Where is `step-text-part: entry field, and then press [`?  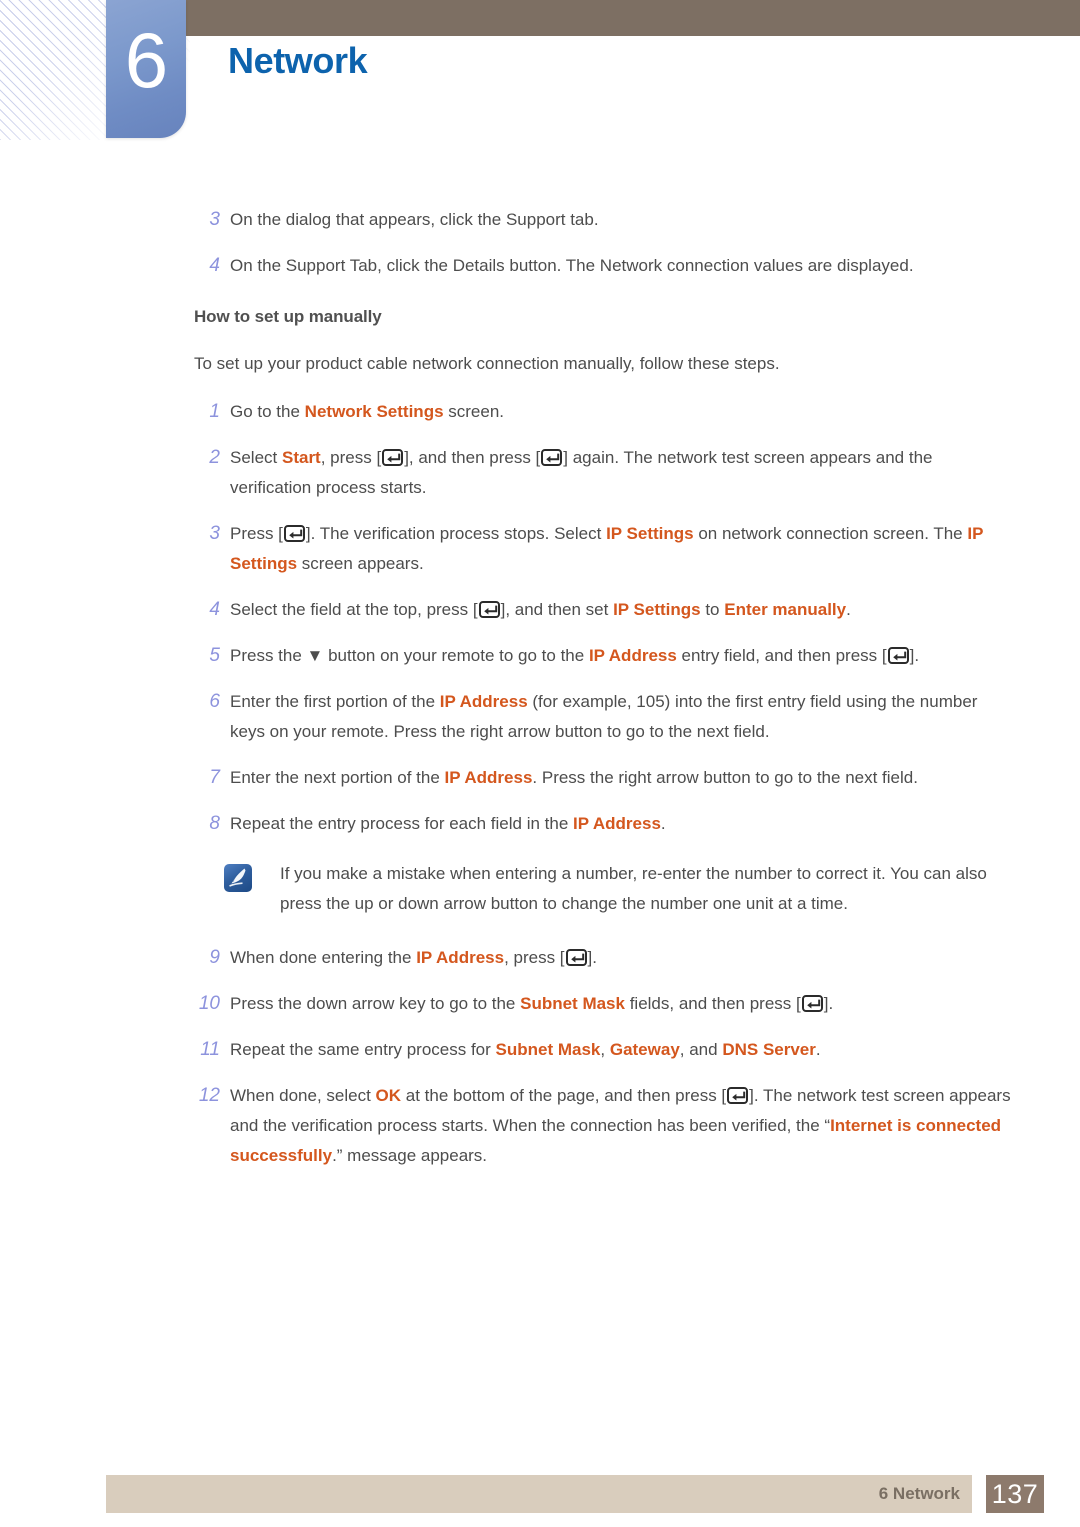 step-text-part: entry field, and then press [ is located at coordinates (781, 655).